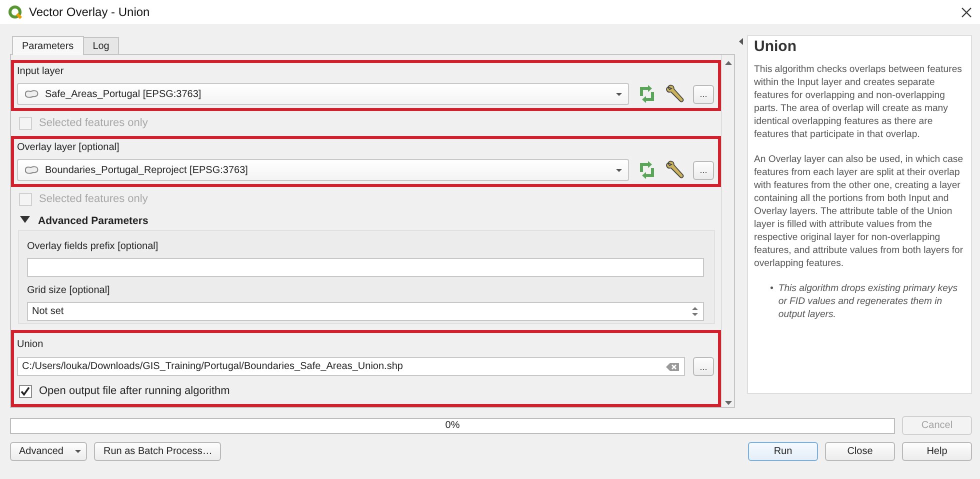  Describe the element at coordinates (68, 148) in the screenshot. I see `field-label: Overlay layer [optional]` at that location.